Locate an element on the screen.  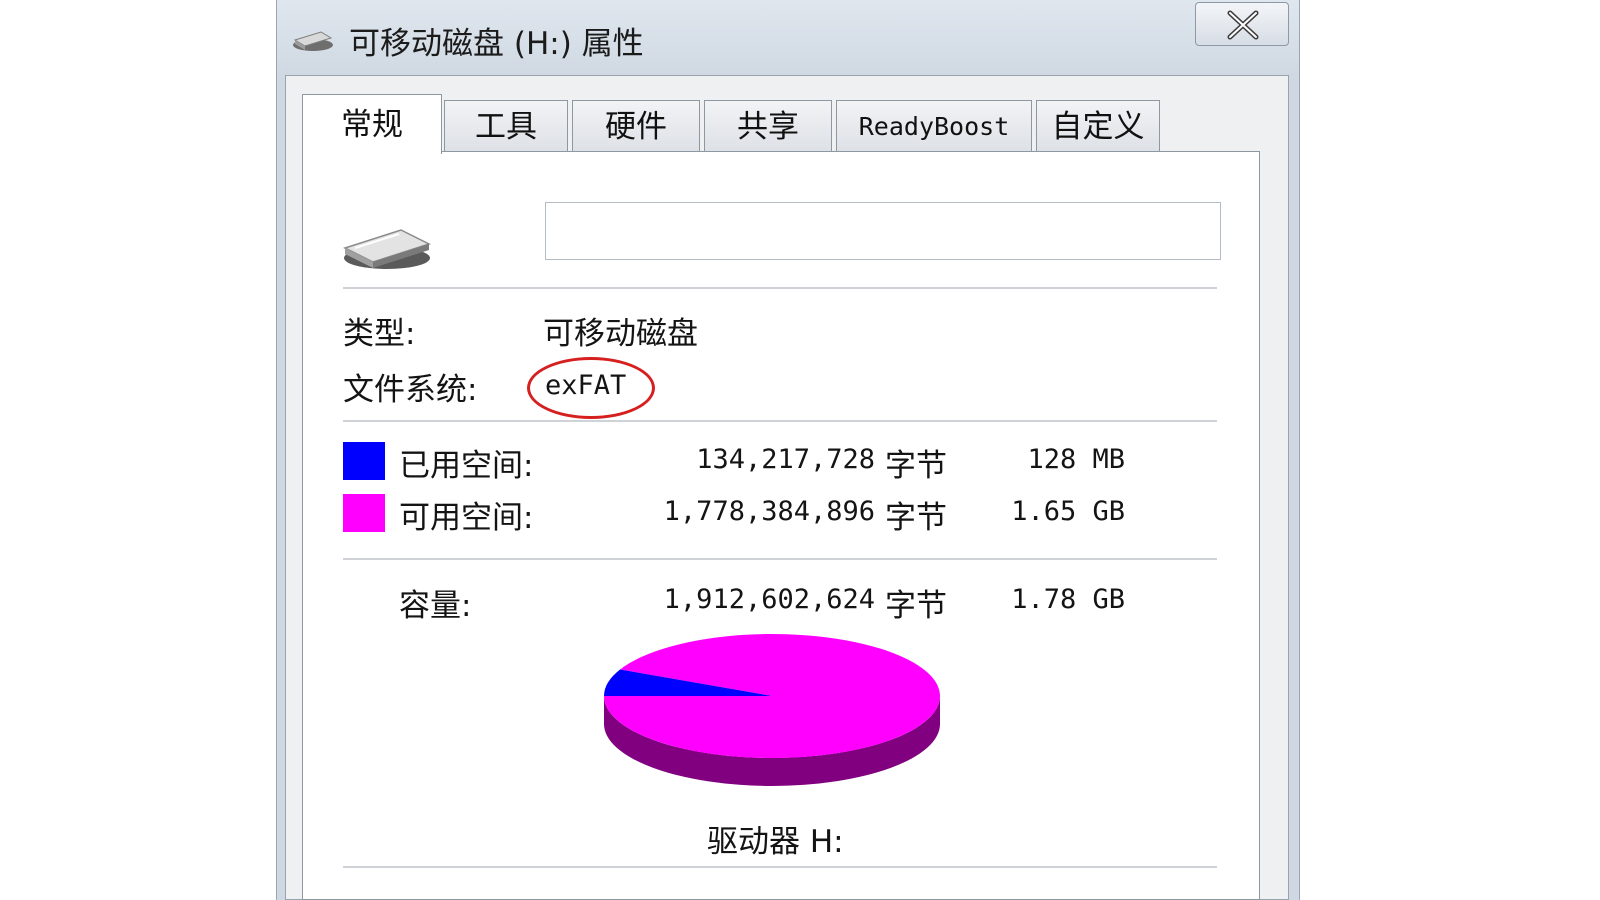
close-icon is located at coordinates (1243, 25).